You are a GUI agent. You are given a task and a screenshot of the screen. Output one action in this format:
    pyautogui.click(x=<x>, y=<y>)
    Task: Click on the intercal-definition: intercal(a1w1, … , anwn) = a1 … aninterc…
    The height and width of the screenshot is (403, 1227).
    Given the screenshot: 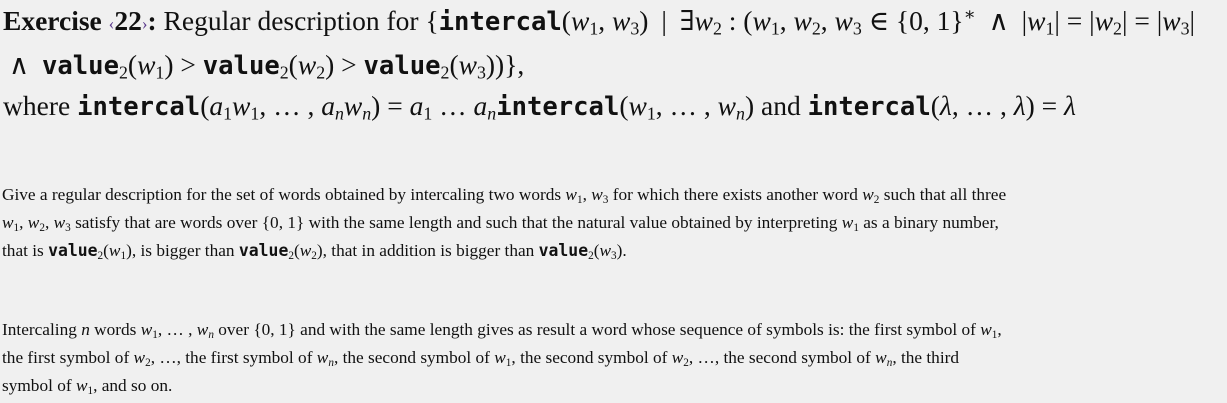 What is the action you would take?
    pyautogui.click(x=416, y=107)
    